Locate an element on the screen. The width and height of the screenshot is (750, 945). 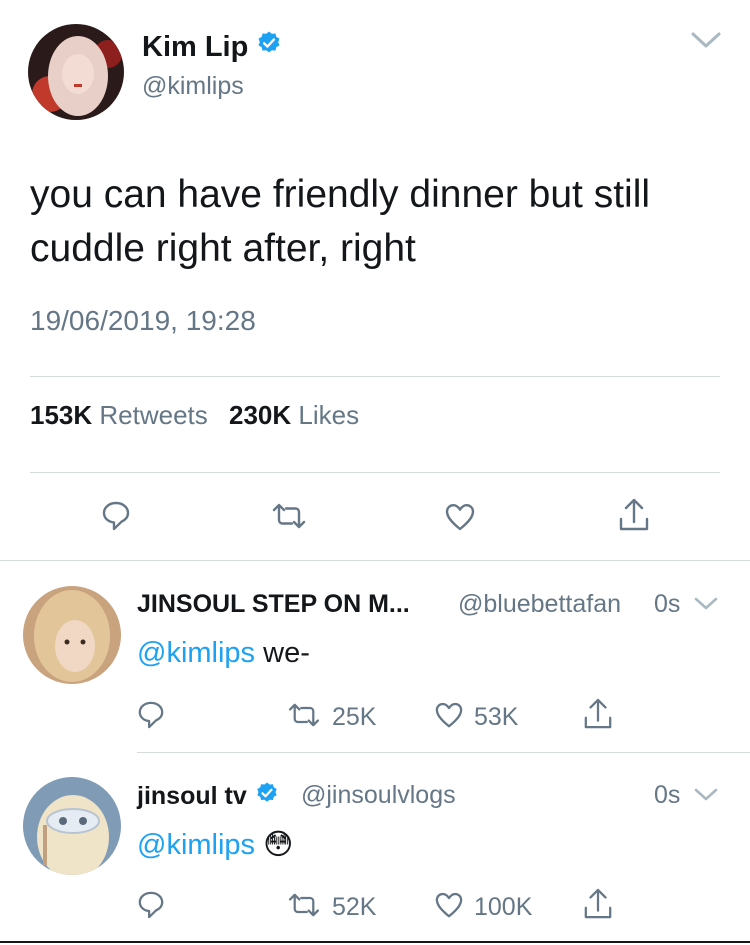
reply-display-name-text: jinsoul tv is located at coordinates (192, 796).